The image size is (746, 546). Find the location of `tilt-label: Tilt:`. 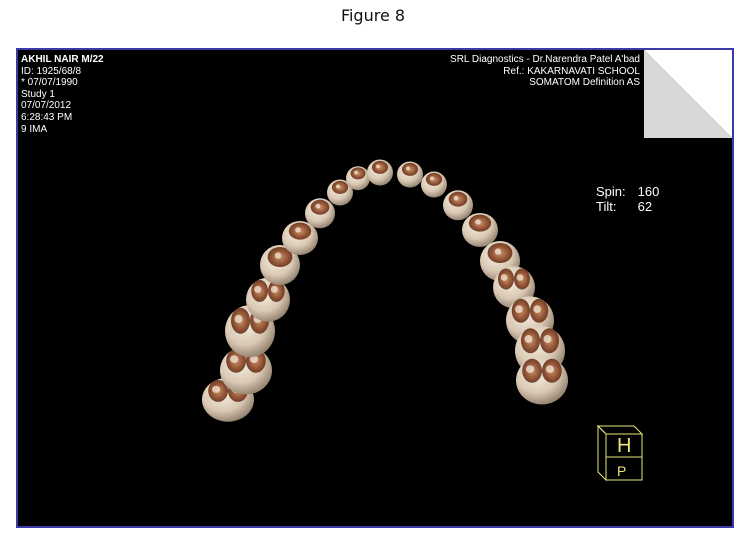

tilt-label: Tilt: is located at coordinates (606, 206).